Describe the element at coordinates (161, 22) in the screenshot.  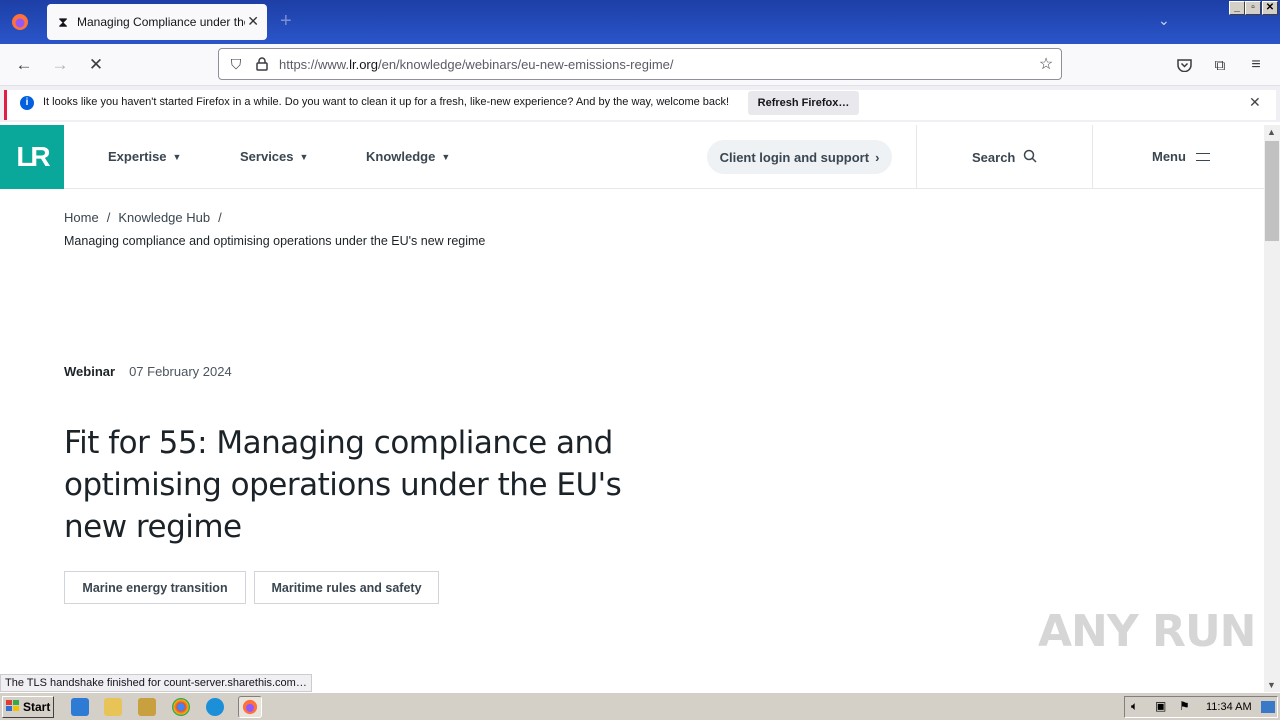
I see `tab-title: Managing Compliance under the EU` at that location.